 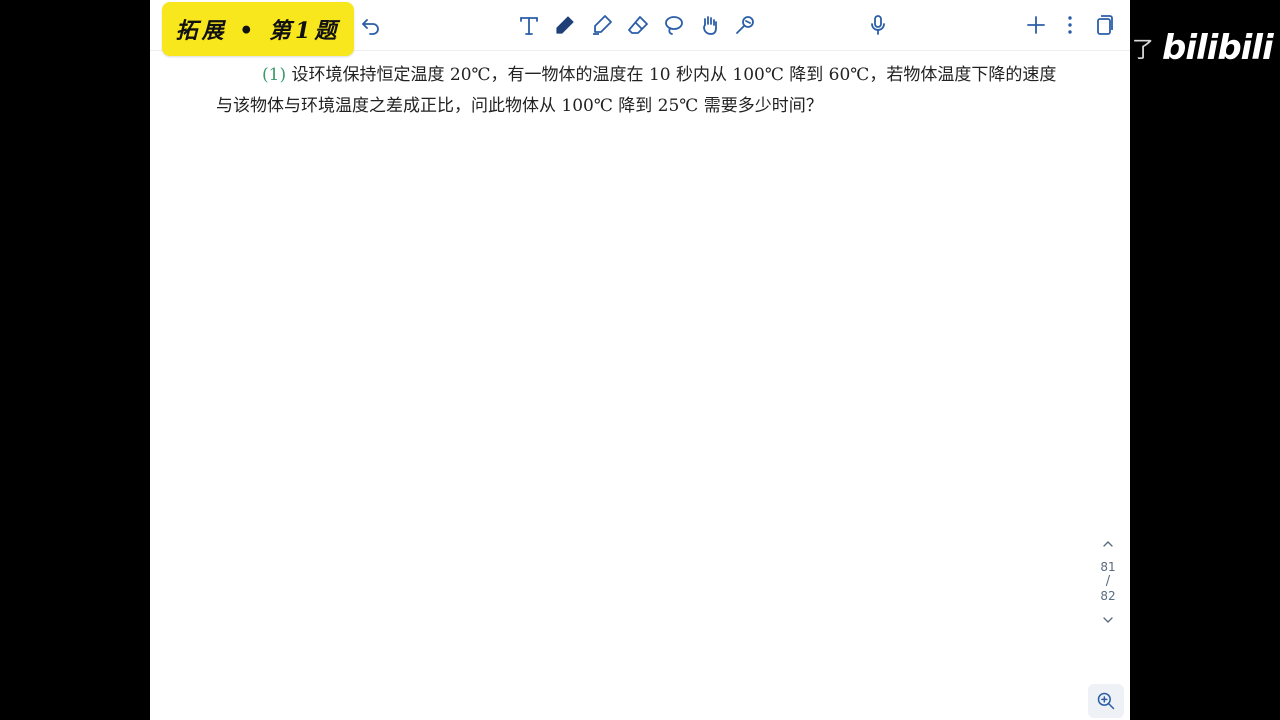 I want to click on highlighter-tool-icon, so click(x=602, y=25).